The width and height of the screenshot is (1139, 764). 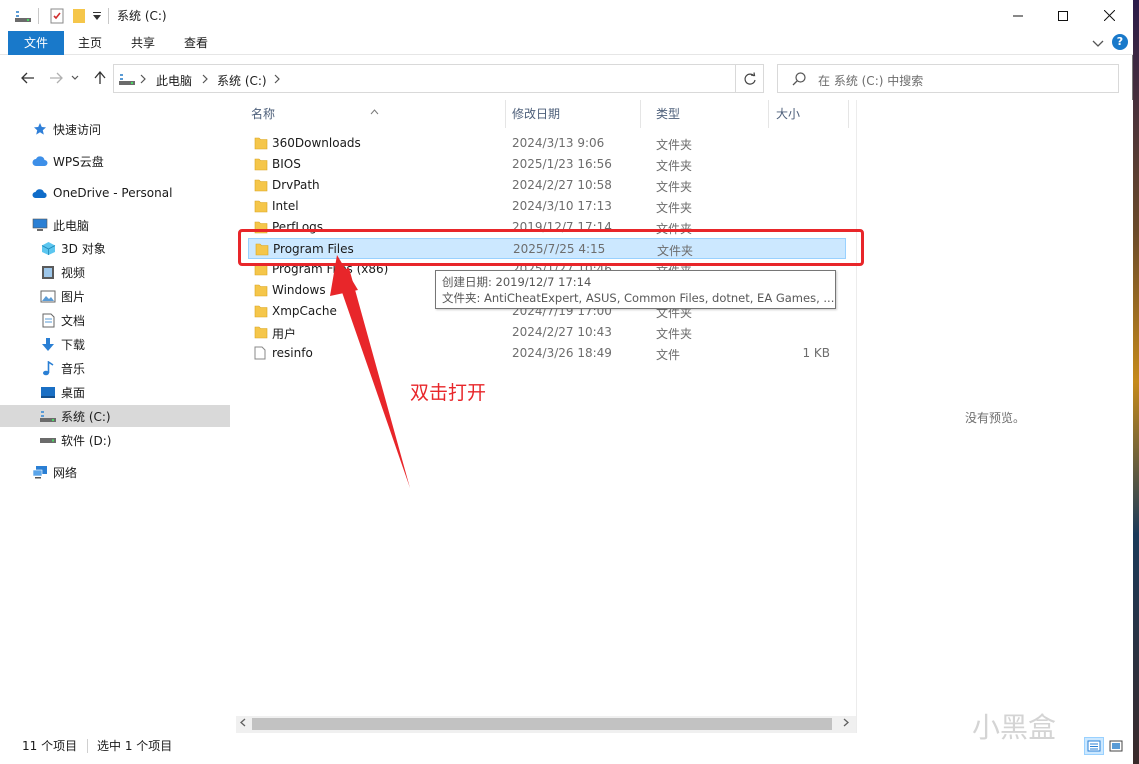 What do you see at coordinates (1063, 15) in the screenshot?
I see `maximize-button` at bounding box center [1063, 15].